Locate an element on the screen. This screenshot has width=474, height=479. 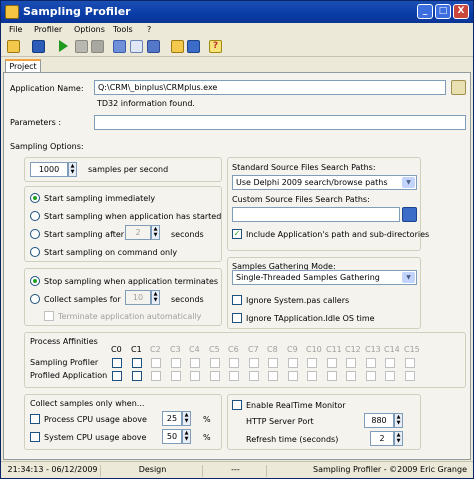
process-cpu-spin: ▲ ▼ is located at coordinates (186, 418).